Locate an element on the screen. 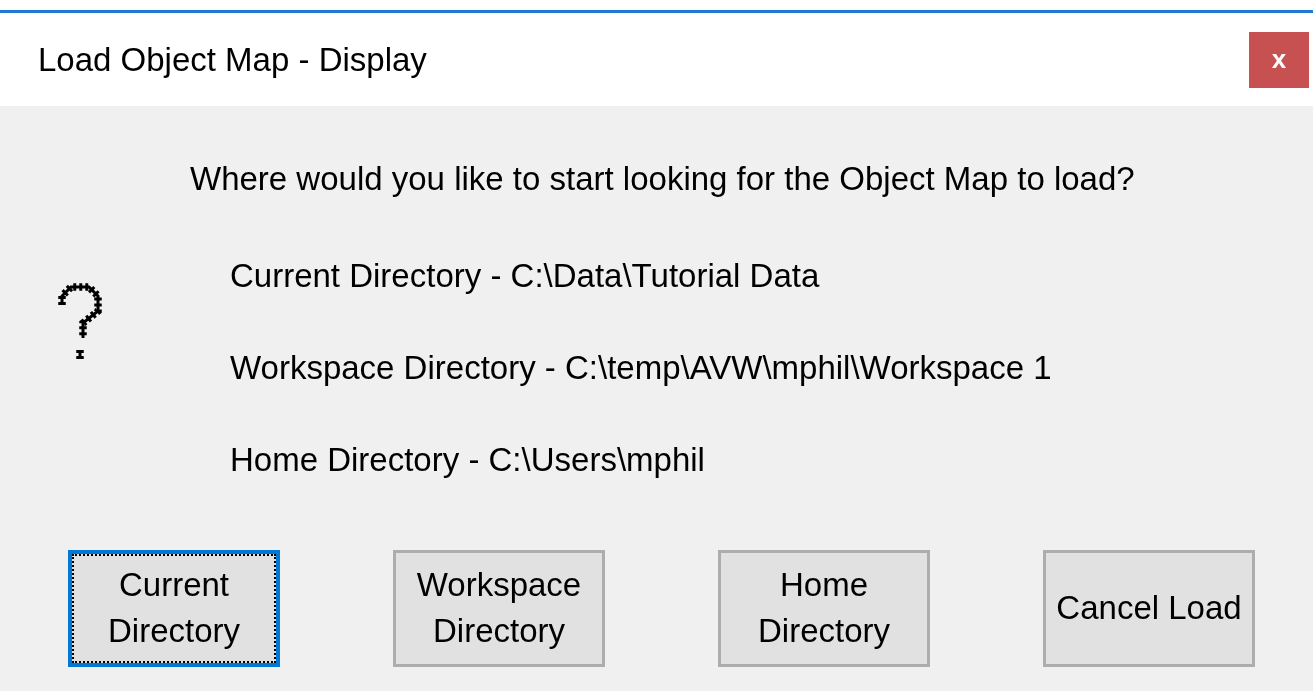  close-button: x is located at coordinates (1279, 59).